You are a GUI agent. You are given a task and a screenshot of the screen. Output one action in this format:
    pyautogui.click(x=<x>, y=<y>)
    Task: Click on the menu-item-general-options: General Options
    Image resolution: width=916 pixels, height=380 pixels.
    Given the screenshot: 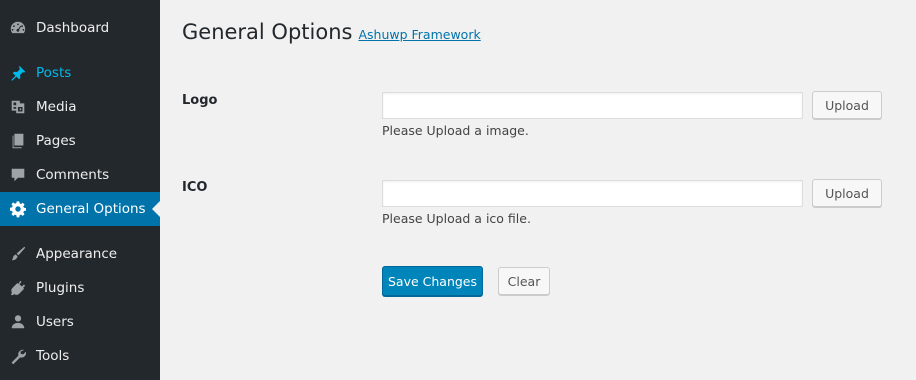 What is the action you would take?
    pyautogui.click(x=80, y=209)
    